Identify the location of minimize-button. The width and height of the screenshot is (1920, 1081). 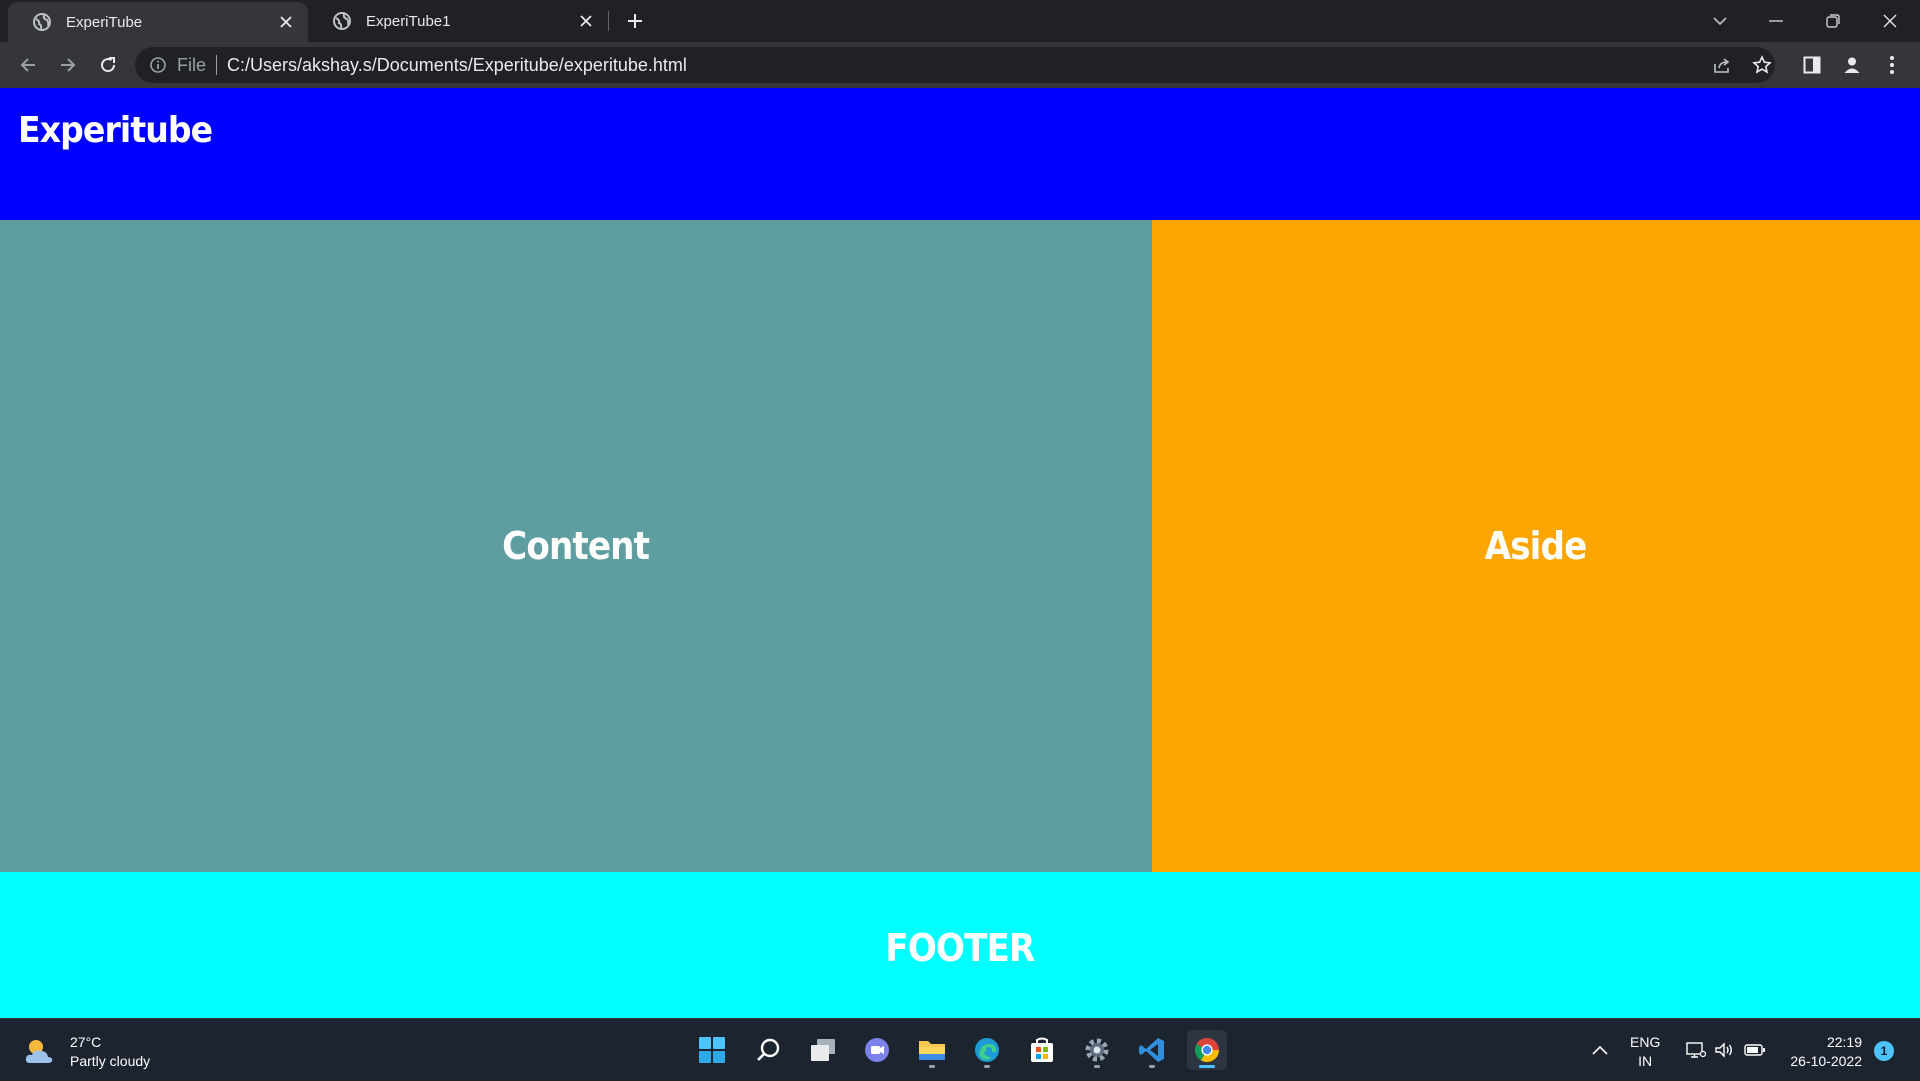
(1776, 21).